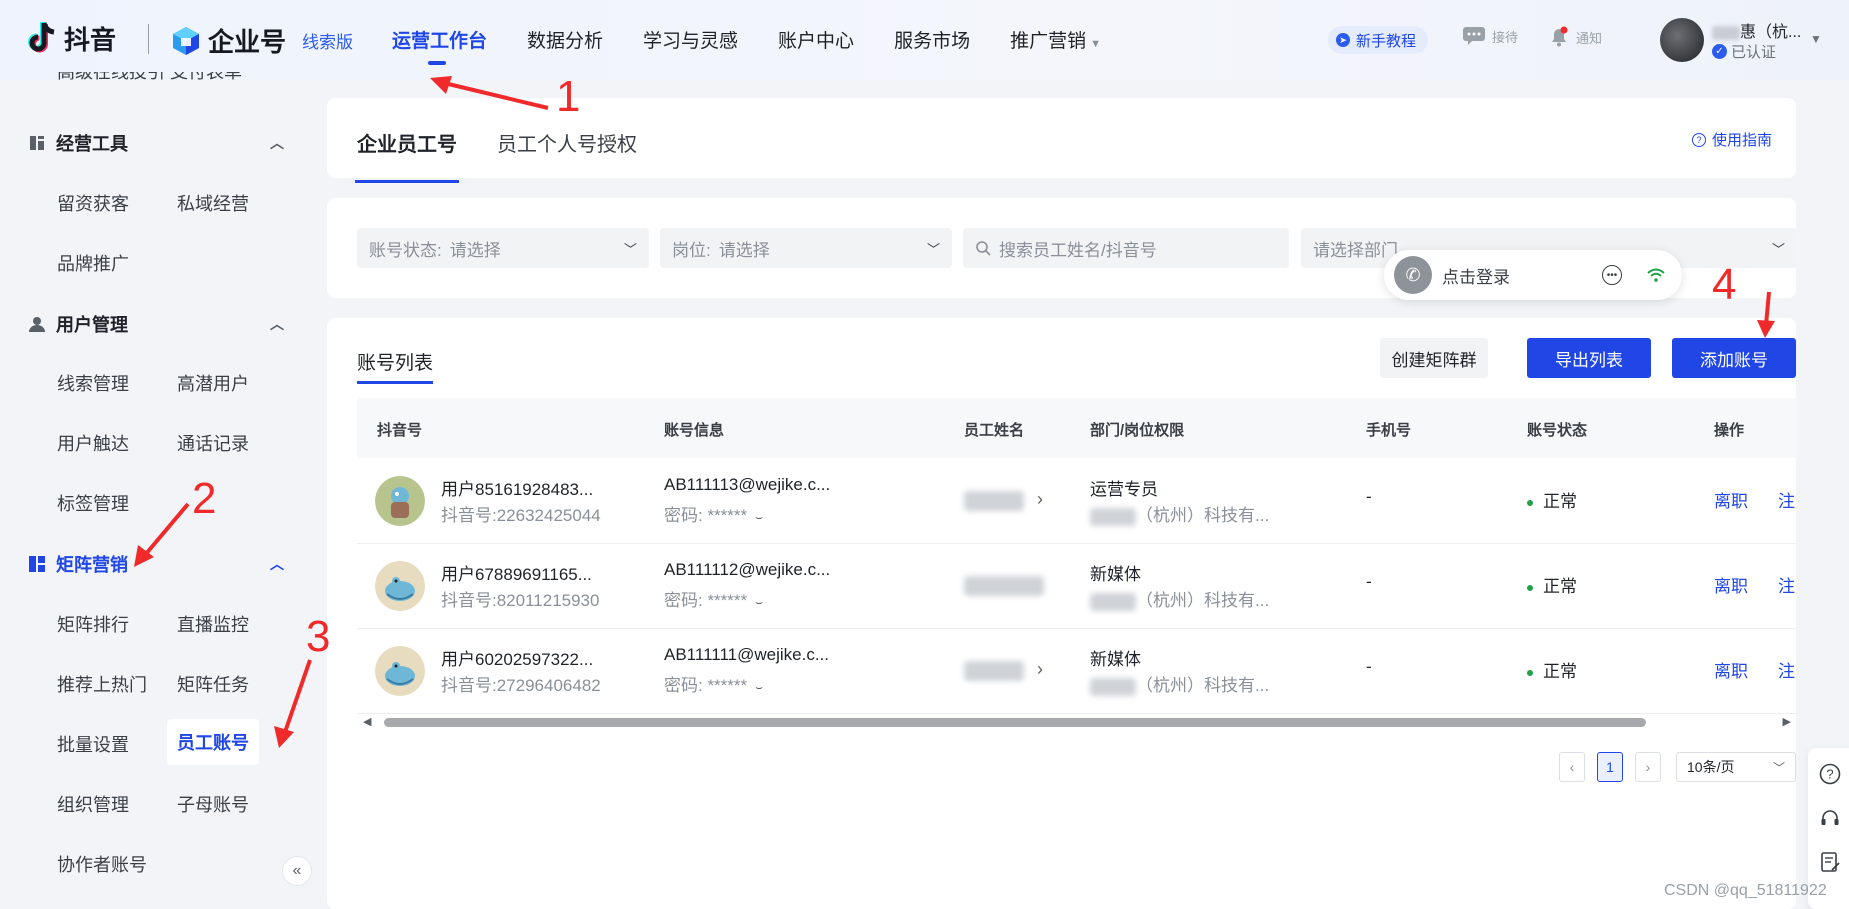  Describe the element at coordinates (93, 383) in the screenshot. I see `sidebar-item-leads: 线索管理` at that location.